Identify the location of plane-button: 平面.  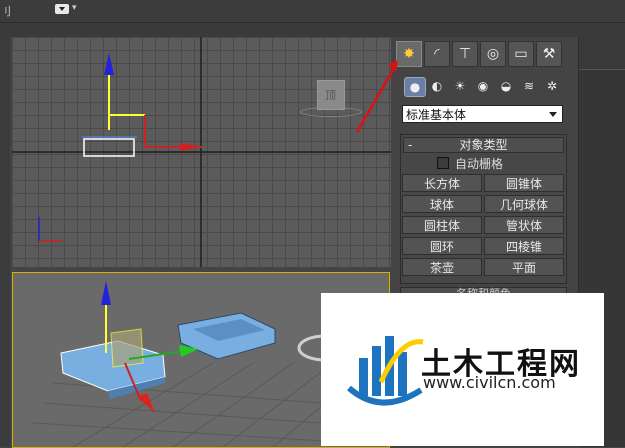
(524, 267).